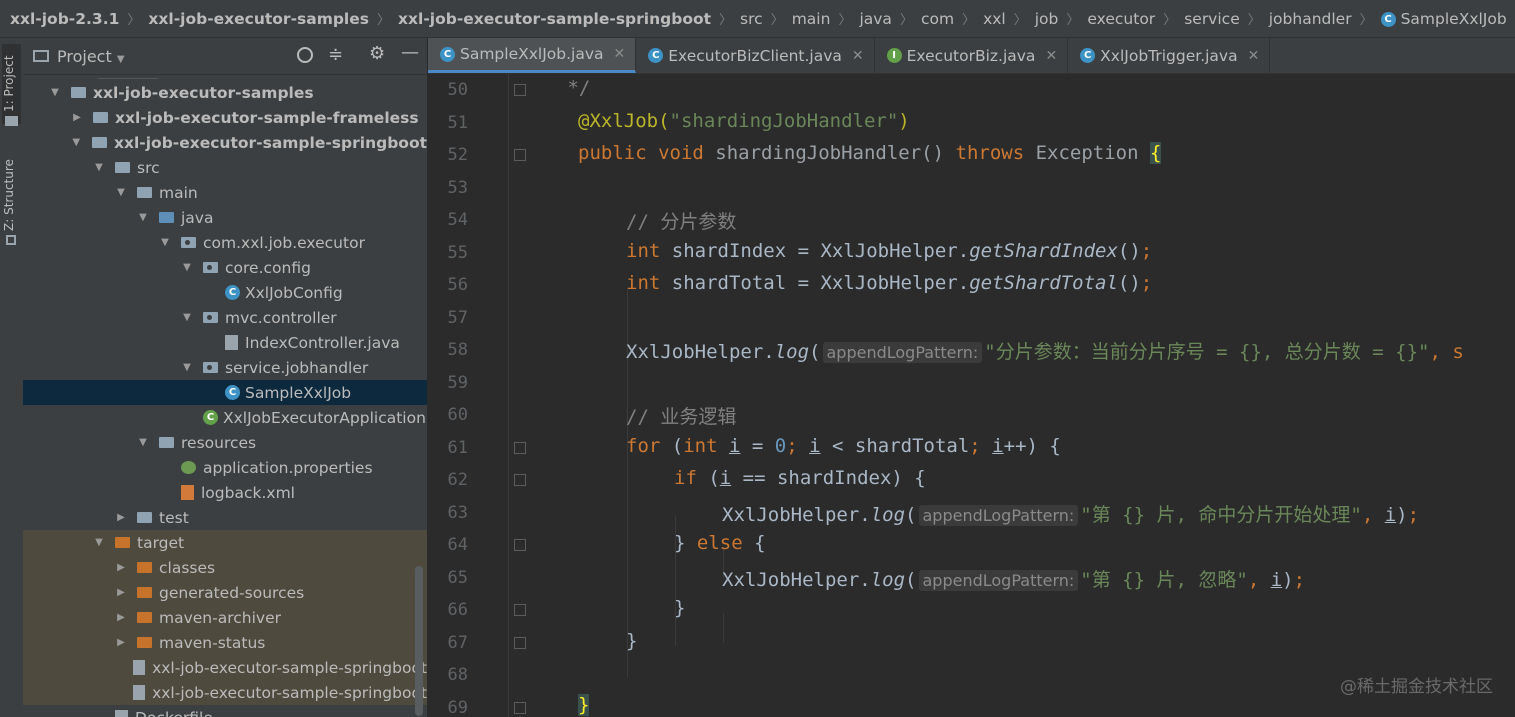 The width and height of the screenshot is (1515, 717). What do you see at coordinates (755, 55) in the screenshot?
I see `editor-tab: C ExecutorBizClient.java ✕` at bounding box center [755, 55].